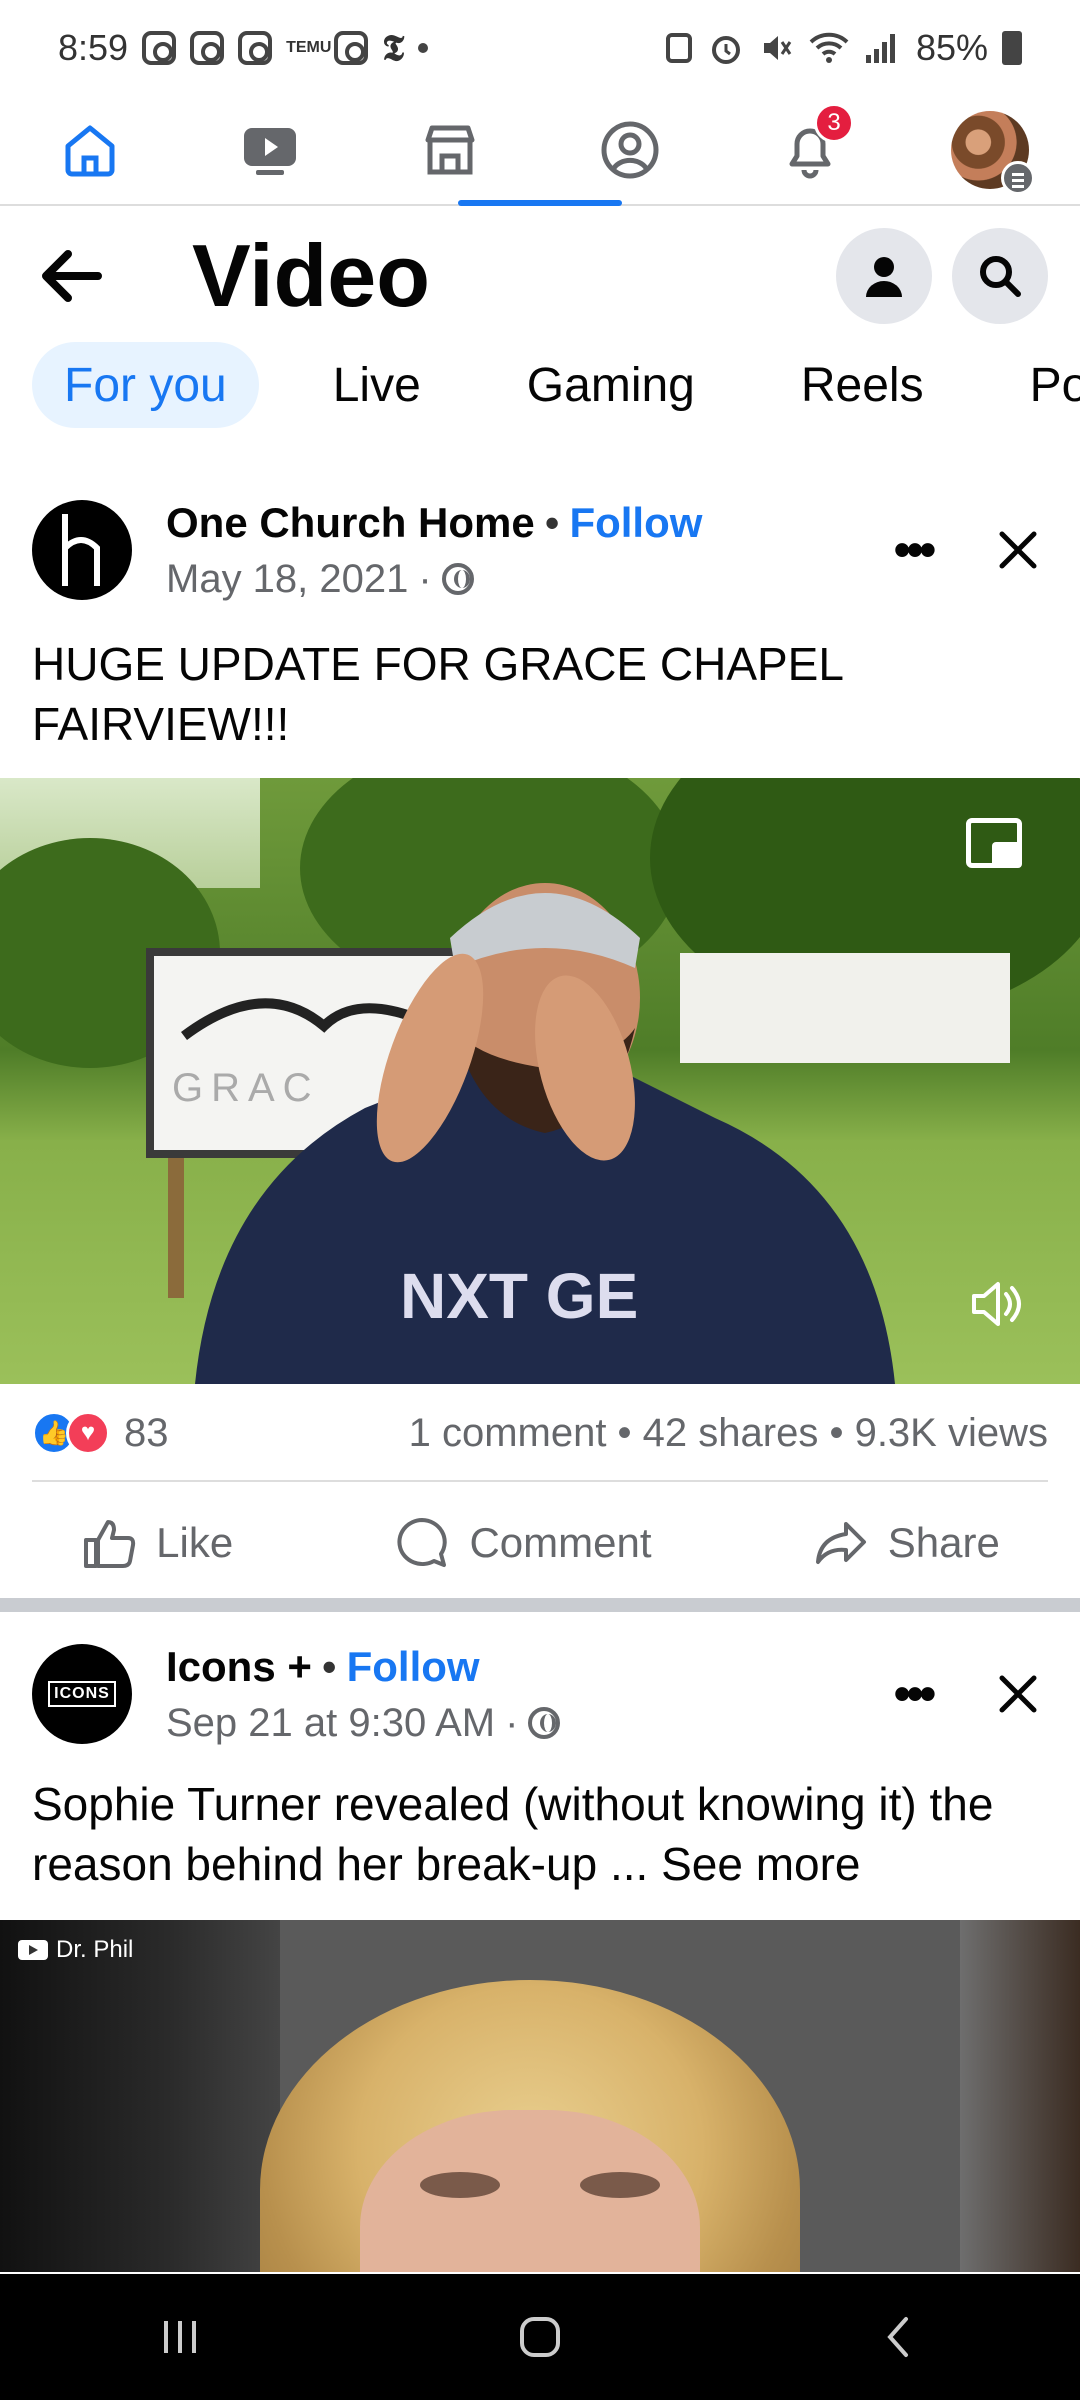  What do you see at coordinates (88, 1433) in the screenshot?
I see `love-reaction-icon: ♥` at bounding box center [88, 1433].